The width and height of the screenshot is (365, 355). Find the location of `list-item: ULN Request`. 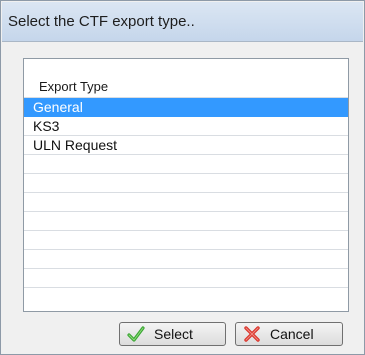

list-item: ULN Request is located at coordinates (186, 145).